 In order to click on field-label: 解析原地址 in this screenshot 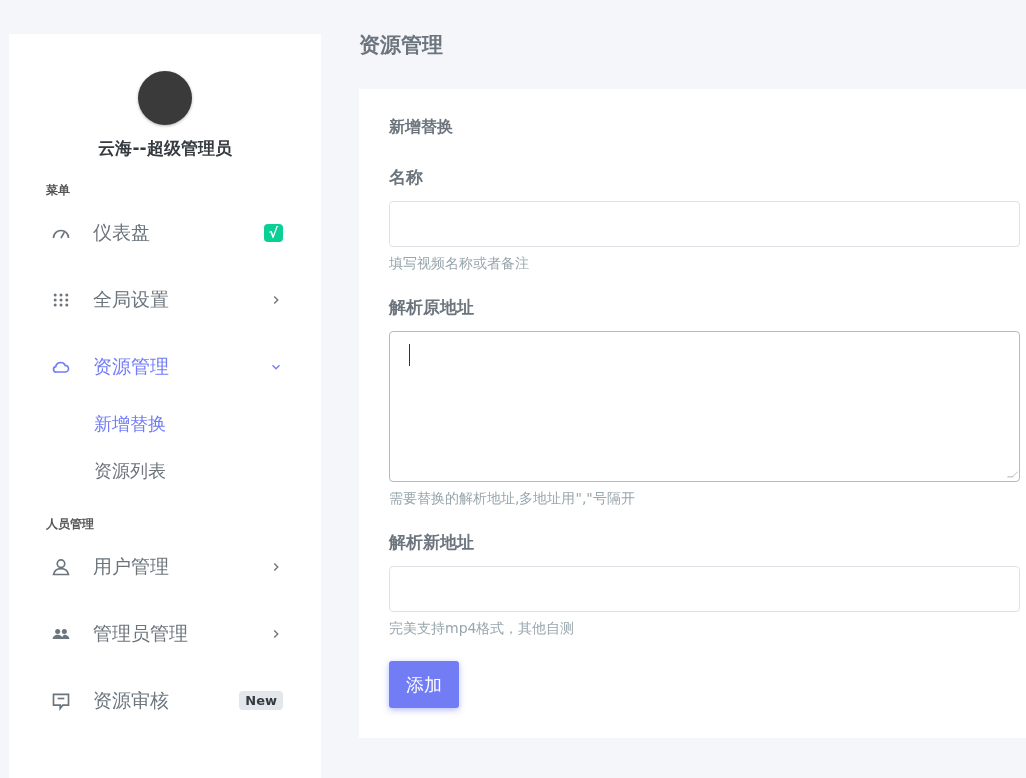, I will do `click(432, 307)`.